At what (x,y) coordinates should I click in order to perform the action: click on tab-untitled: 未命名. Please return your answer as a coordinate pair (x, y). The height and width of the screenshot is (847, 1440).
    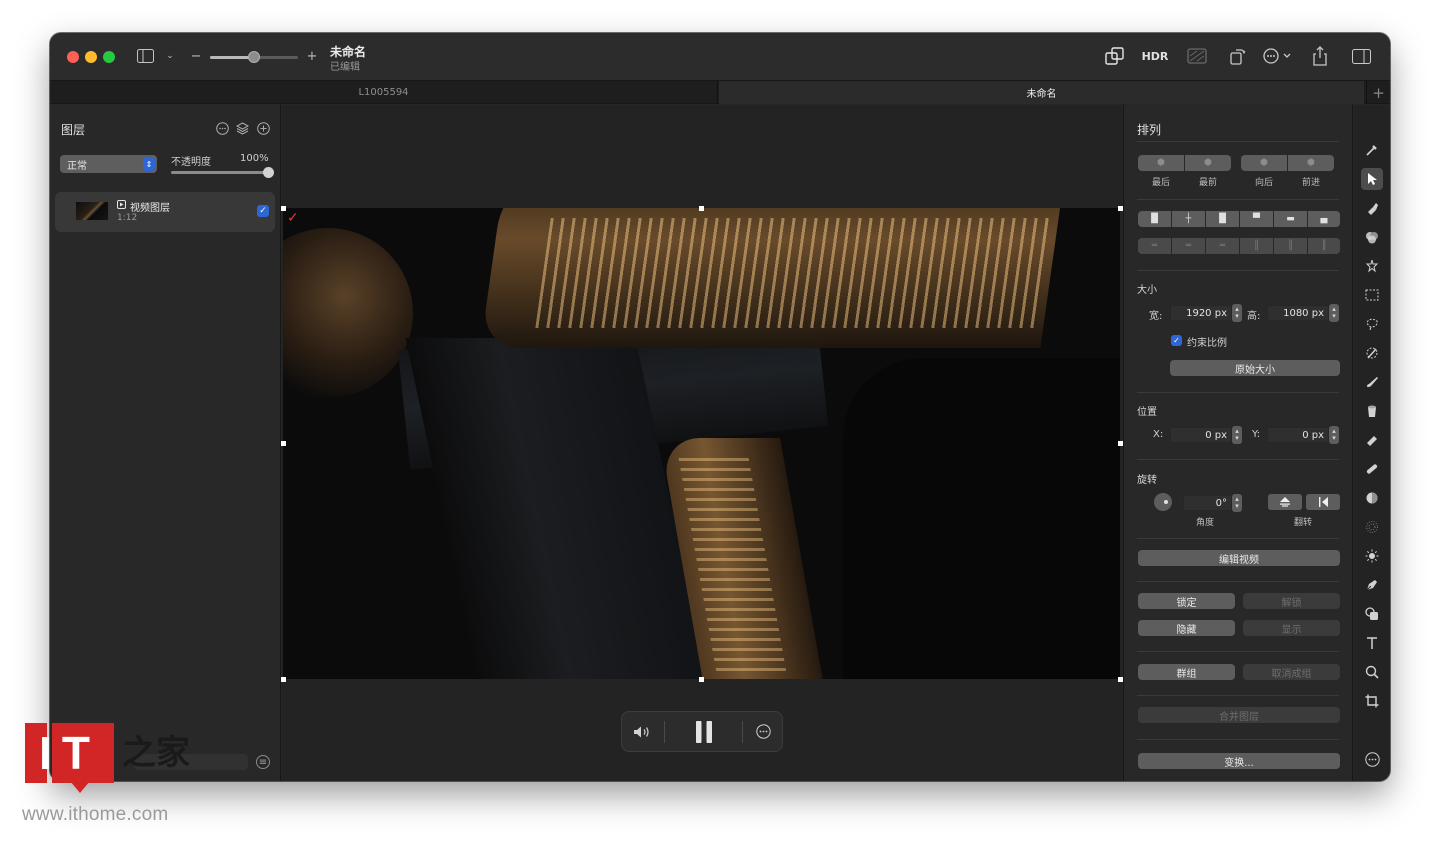
    Looking at the image, I should click on (1041, 92).